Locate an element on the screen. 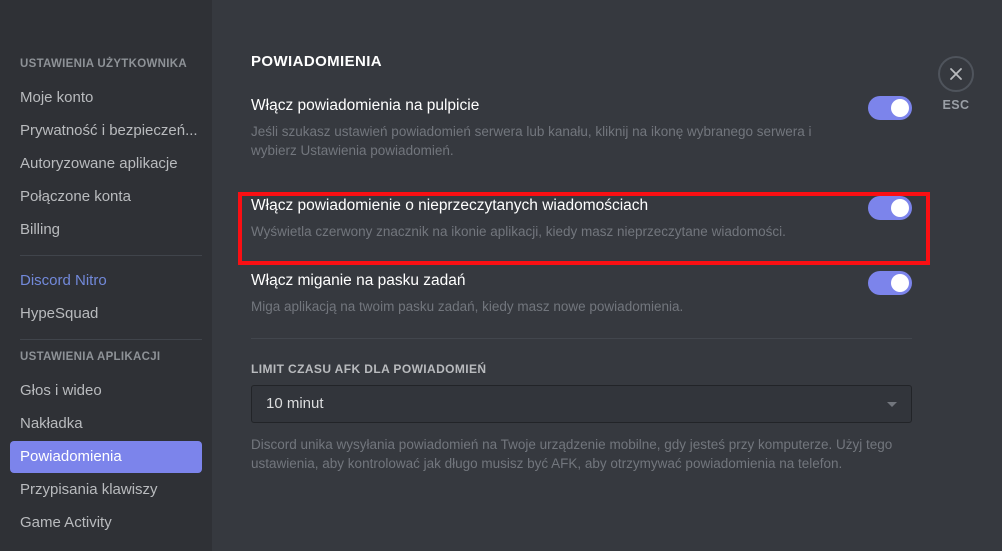 The image size is (1002, 551). sidebar-item-przypisania-klawiszy: Przypisania klawiszy is located at coordinates (106, 490).